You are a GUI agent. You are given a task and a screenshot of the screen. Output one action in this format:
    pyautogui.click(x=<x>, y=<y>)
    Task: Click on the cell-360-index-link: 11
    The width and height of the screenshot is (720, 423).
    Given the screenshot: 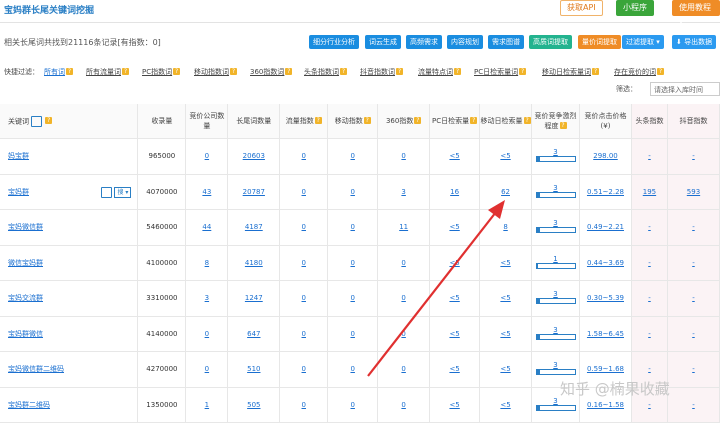 What is the action you would take?
    pyautogui.click(x=403, y=227)
    